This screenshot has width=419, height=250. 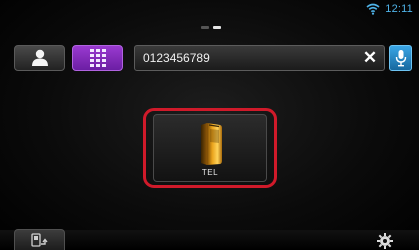 What do you see at coordinates (211, 27) in the screenshot?
I see `page-indicator` at bounding box center [211, 27].